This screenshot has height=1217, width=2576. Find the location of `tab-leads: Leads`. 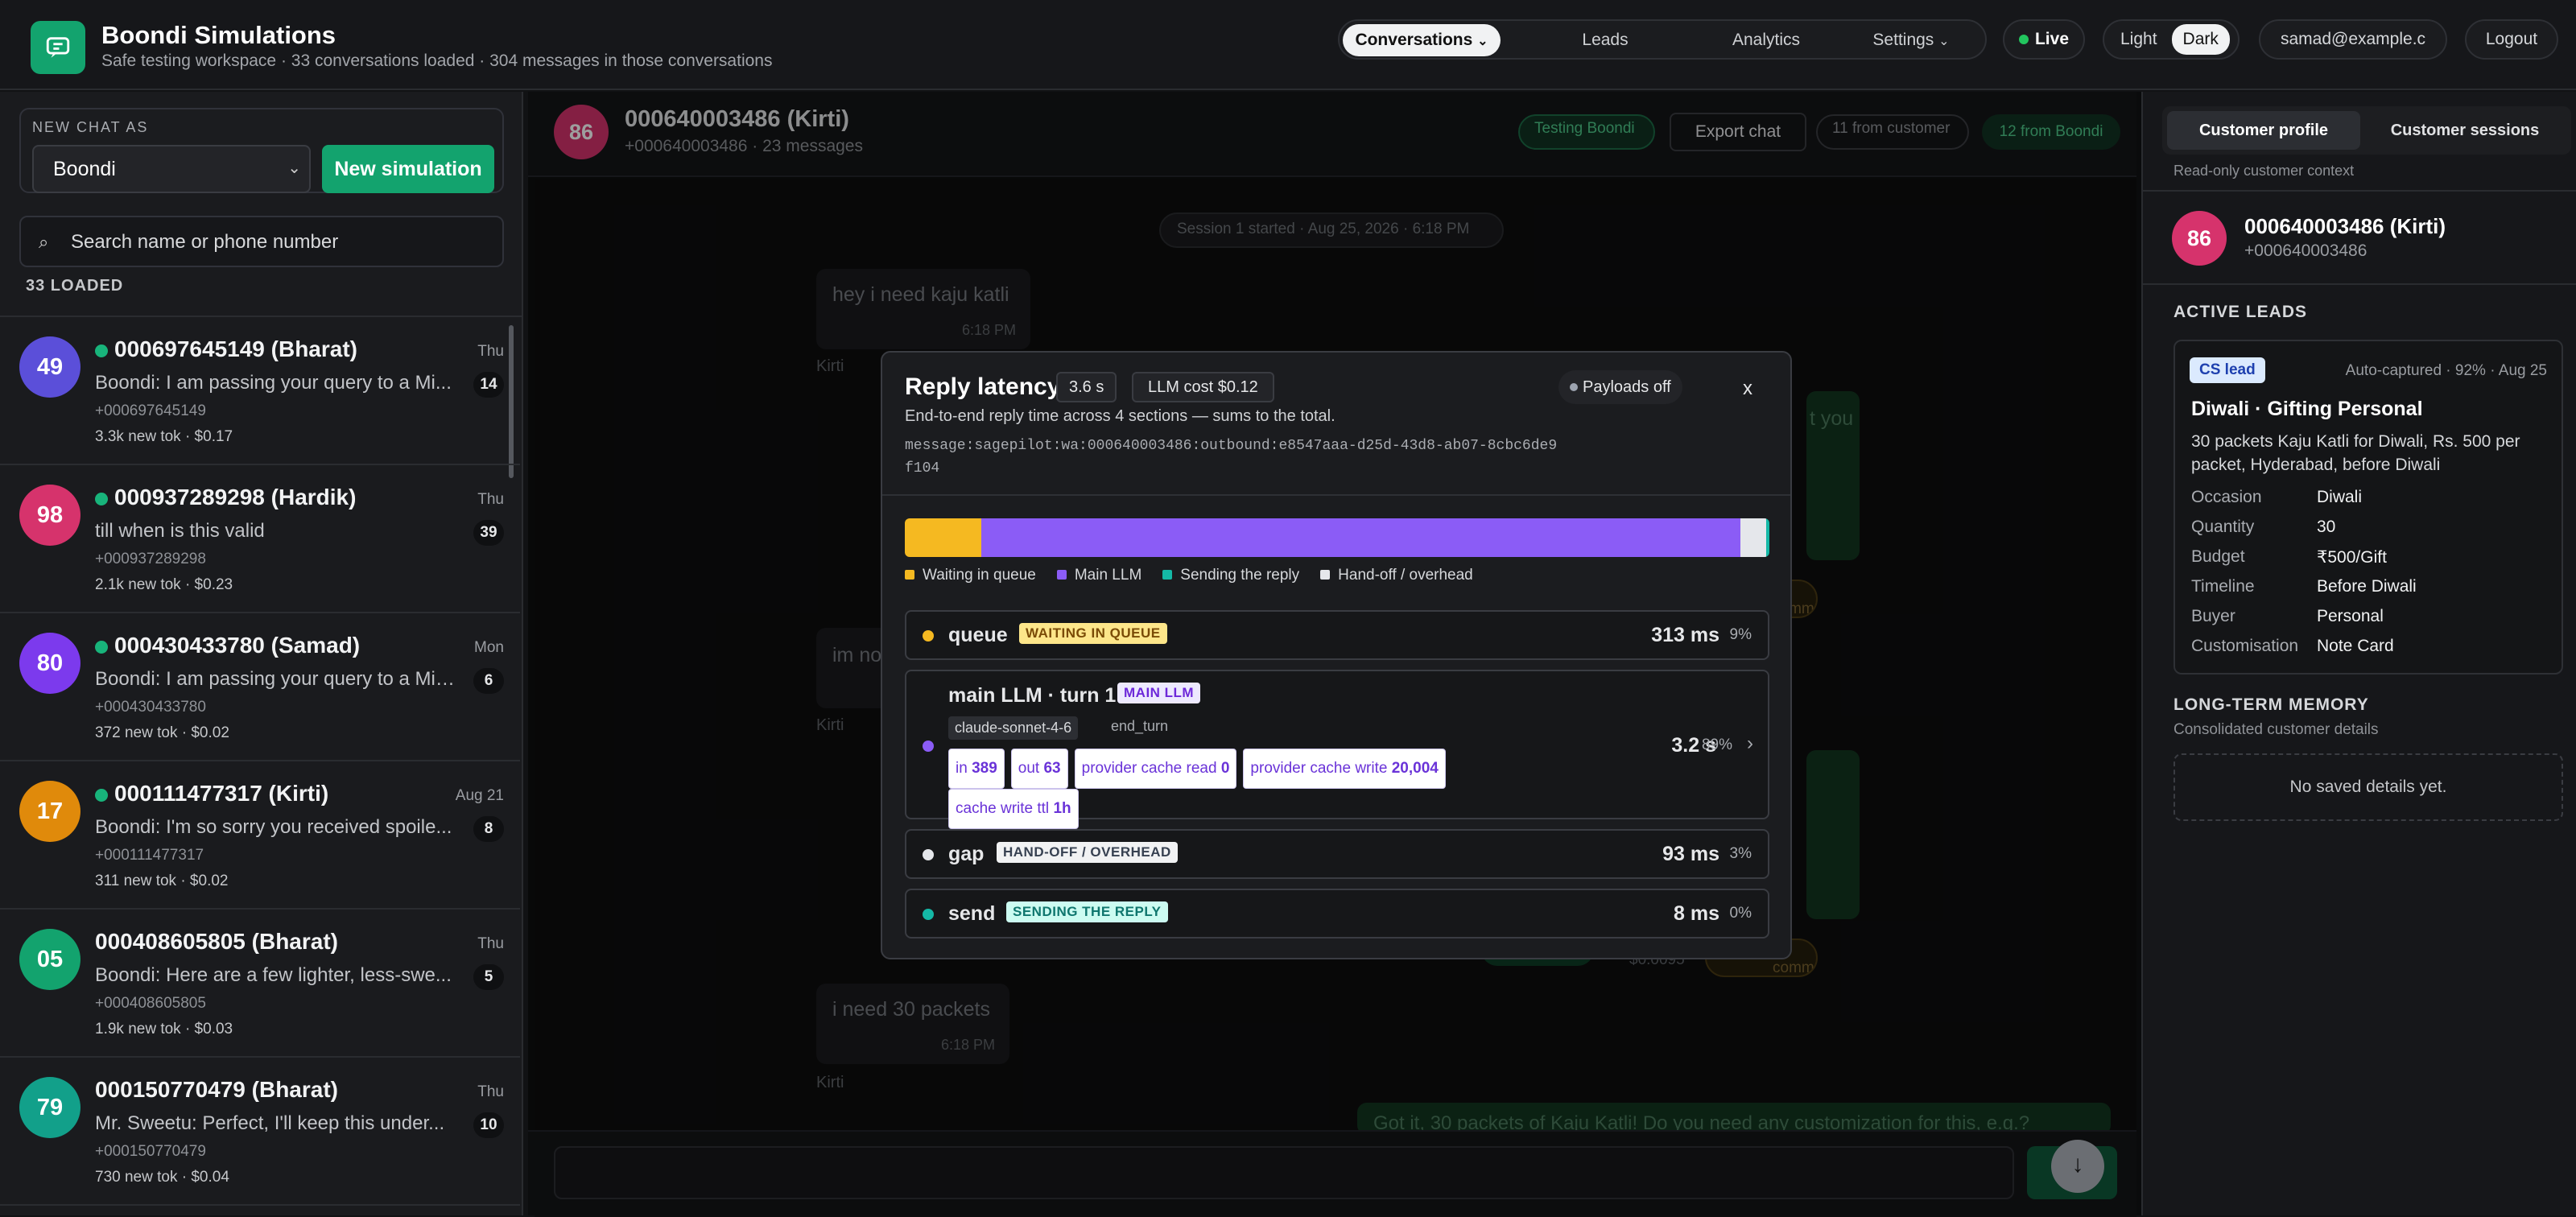

tab-leads: Leads is located at coordinates (1605, 40).